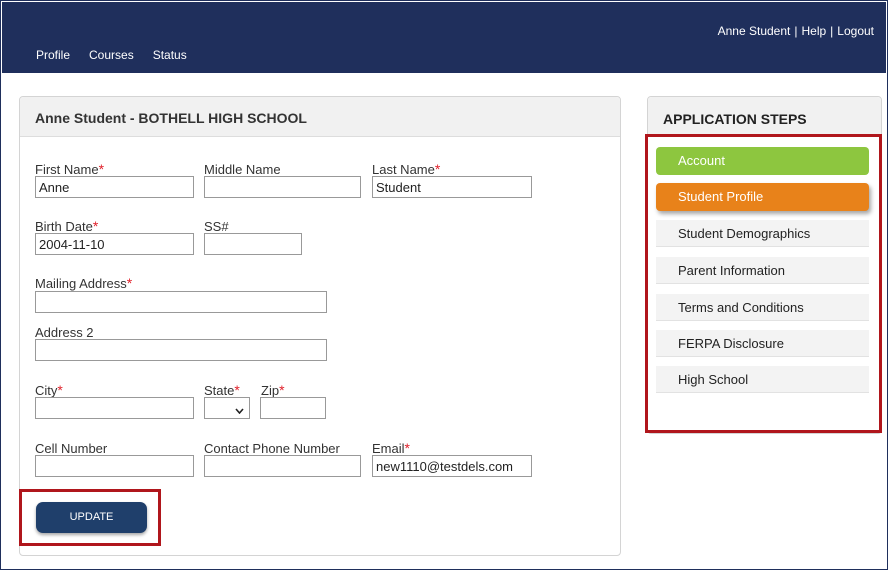 The width and height of the screenshot is (888, 570). What do you see at coordinates (227, 408) in the screenshot?
I see `state-select` at bounding box center [227, 408].